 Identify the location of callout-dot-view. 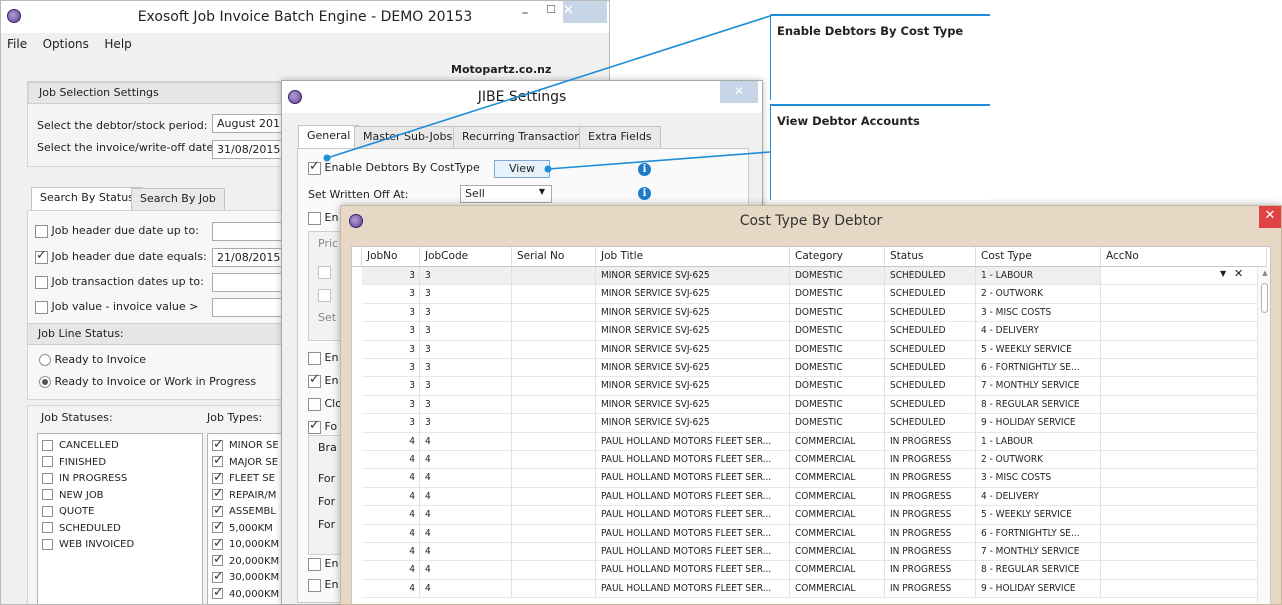
(548, 169).